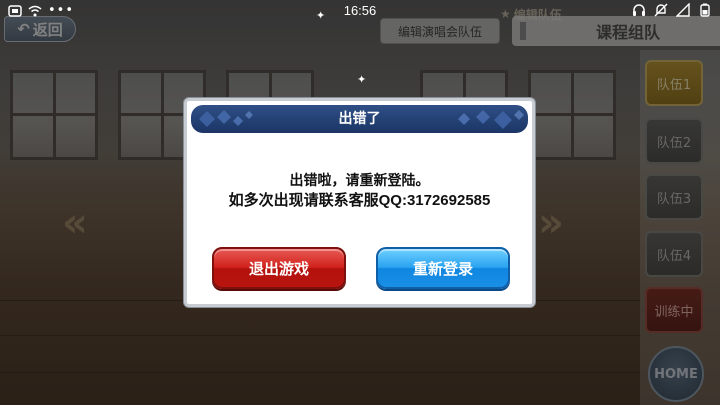  I want to click on quit-game-button: 退出游戏, so click(279, 268).